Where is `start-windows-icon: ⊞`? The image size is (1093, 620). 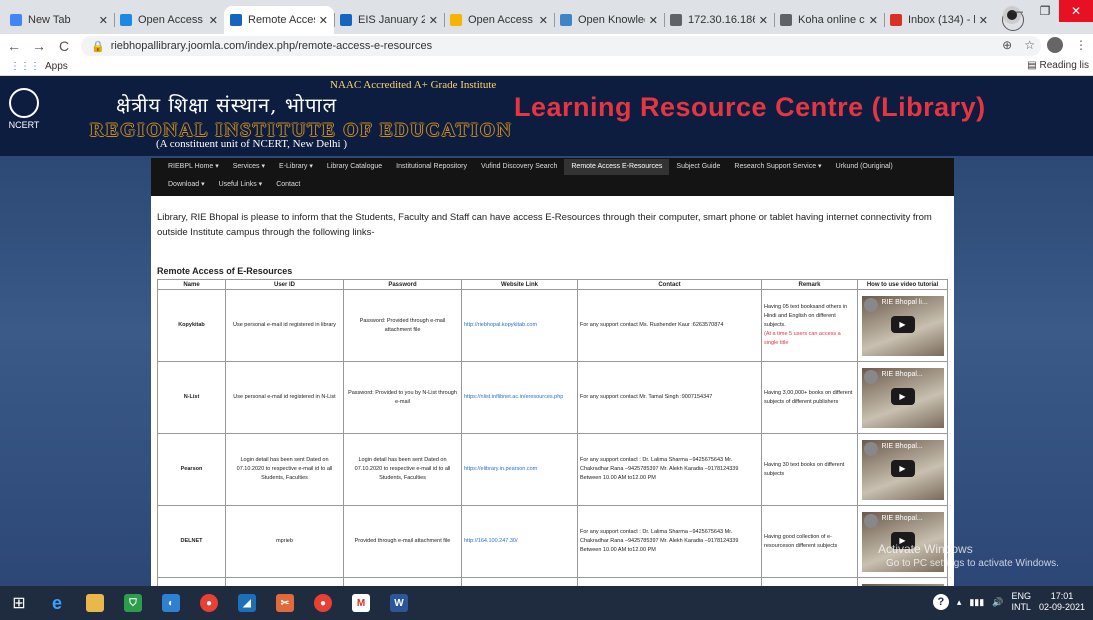
start-windows-icon: ⊞ is located at coordinates (19, 603).